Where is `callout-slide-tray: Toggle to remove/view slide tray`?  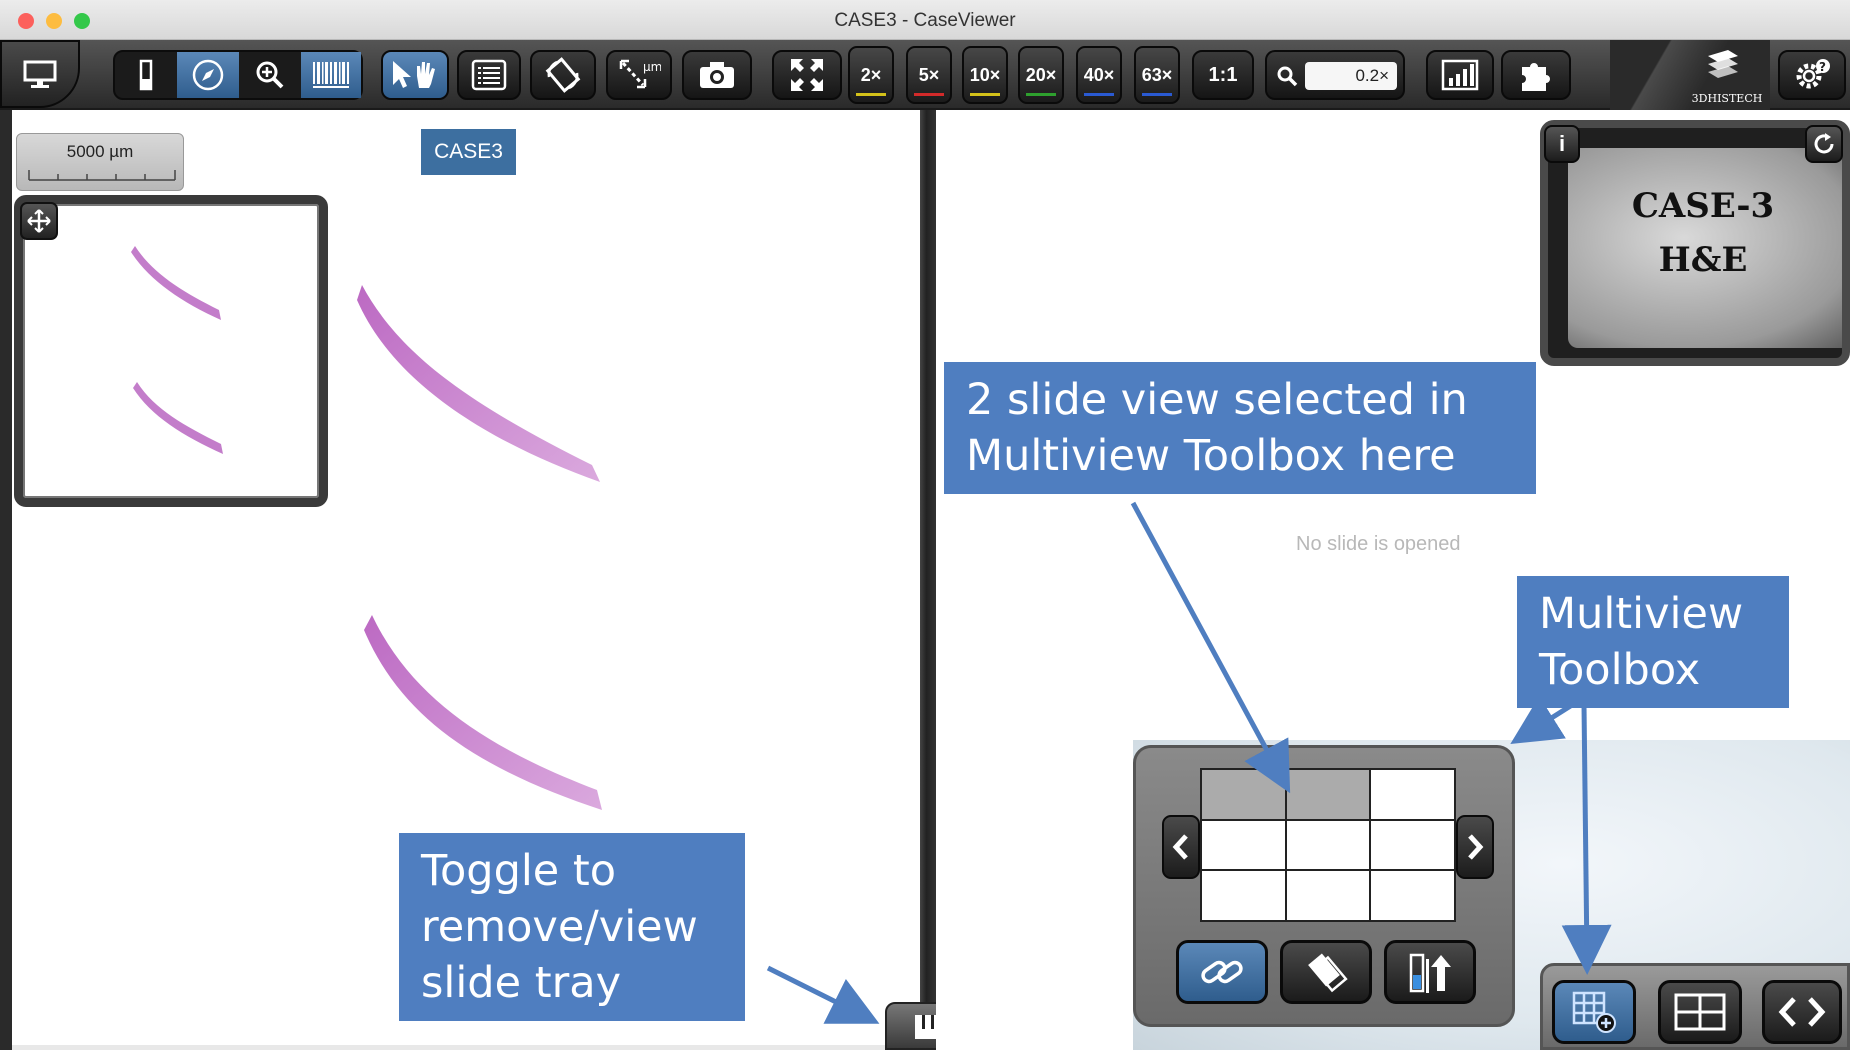
callout-slide-tray: Toggle to remove/view slide tray is located at coordinates (572, 927).